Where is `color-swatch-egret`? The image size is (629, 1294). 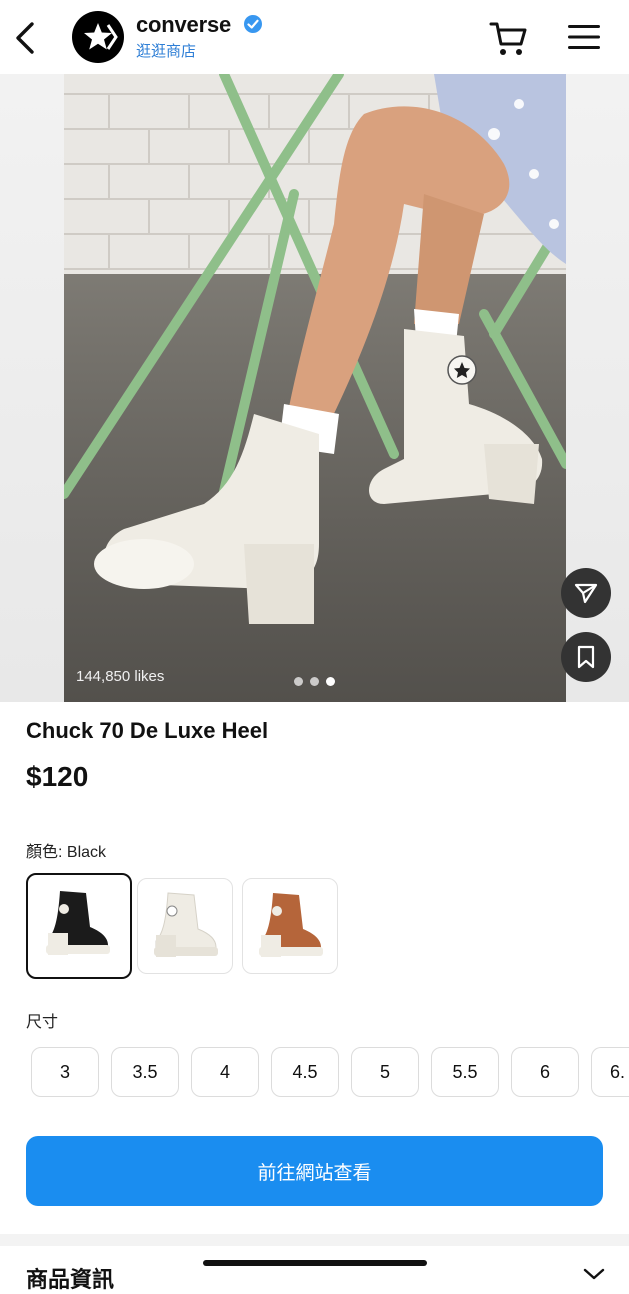 color-swatch-egret is located at coordinates (185, 926).